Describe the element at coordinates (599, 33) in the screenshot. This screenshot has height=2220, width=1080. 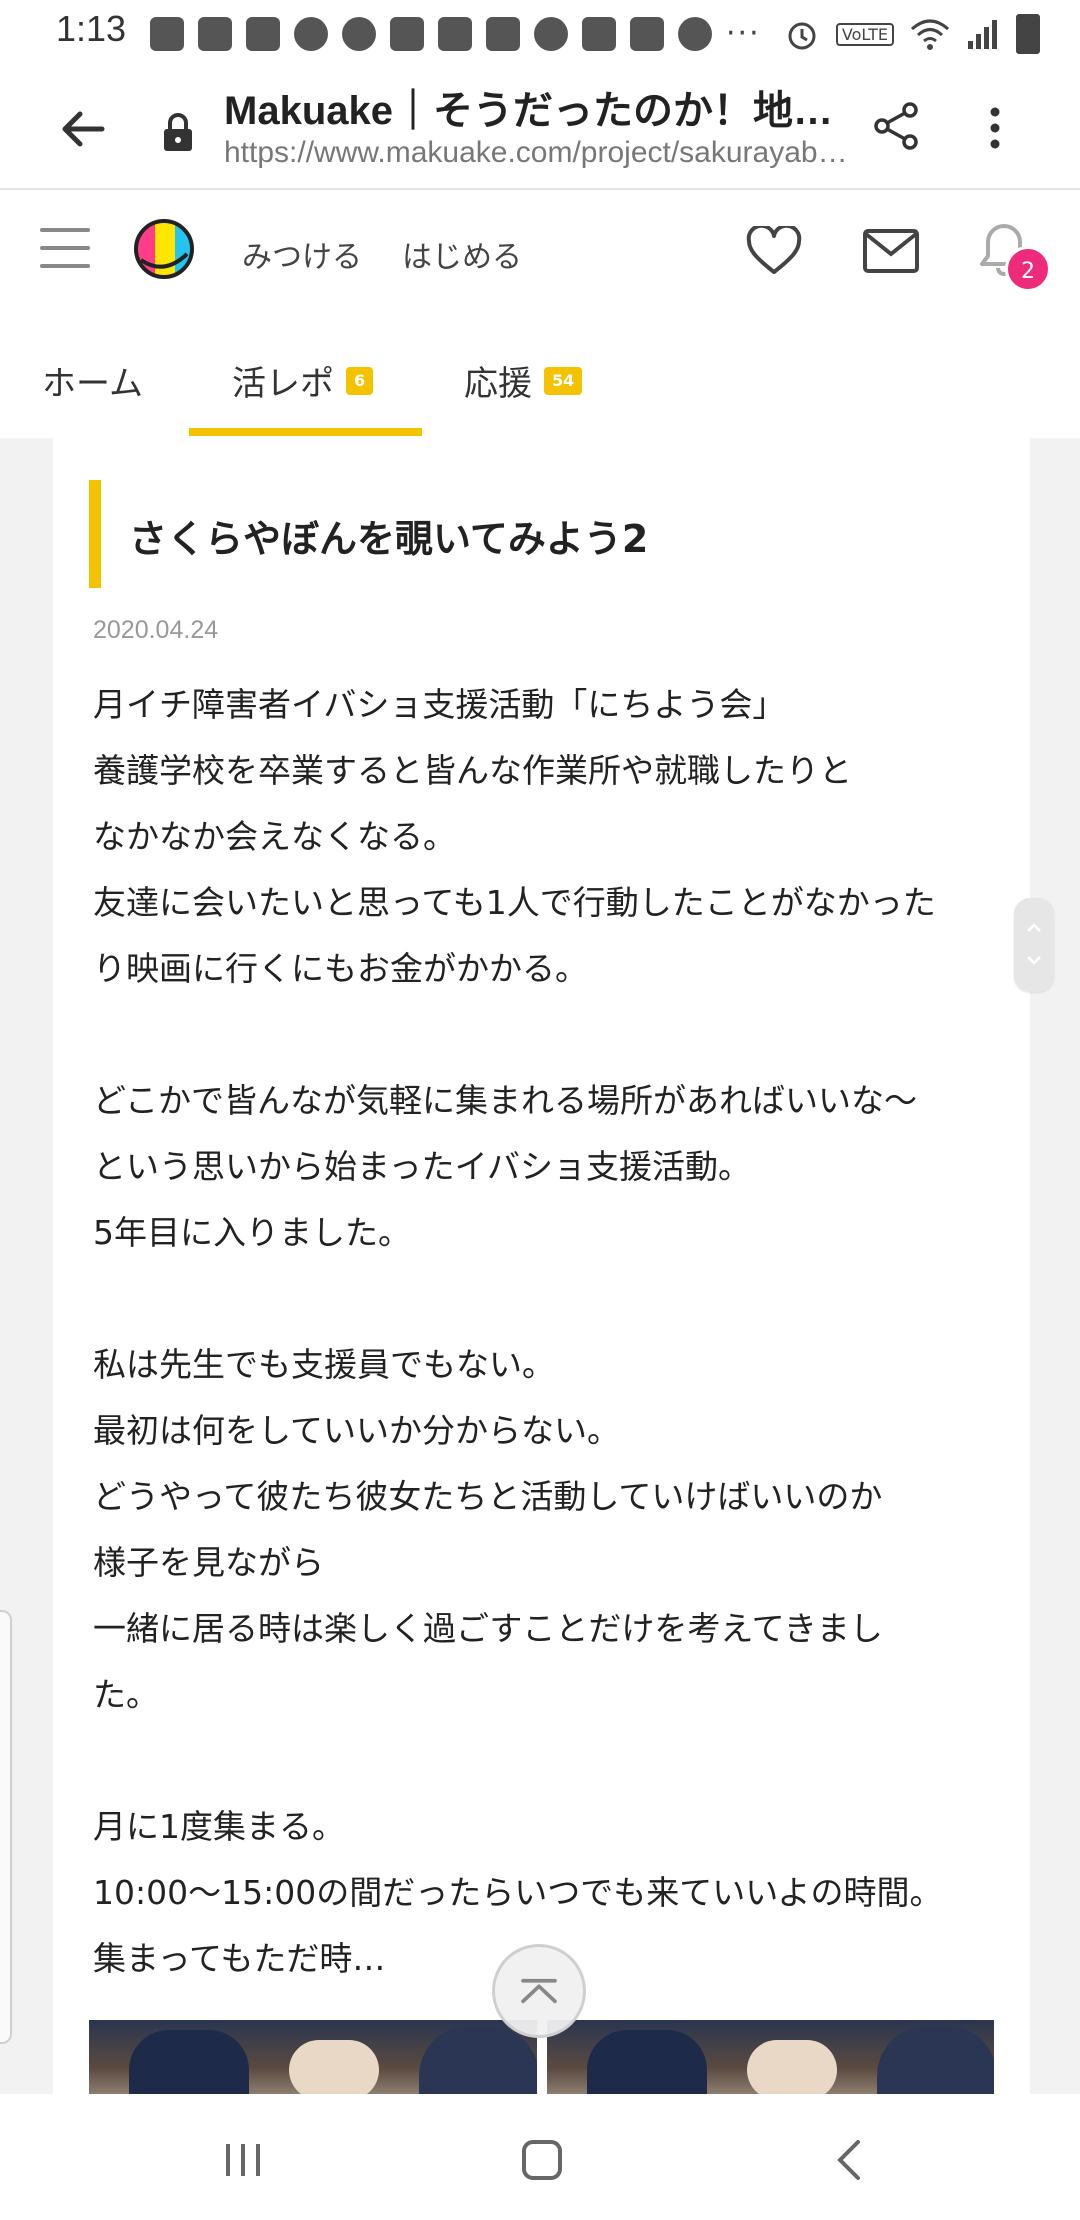
I see `d-app-icon` at that location.